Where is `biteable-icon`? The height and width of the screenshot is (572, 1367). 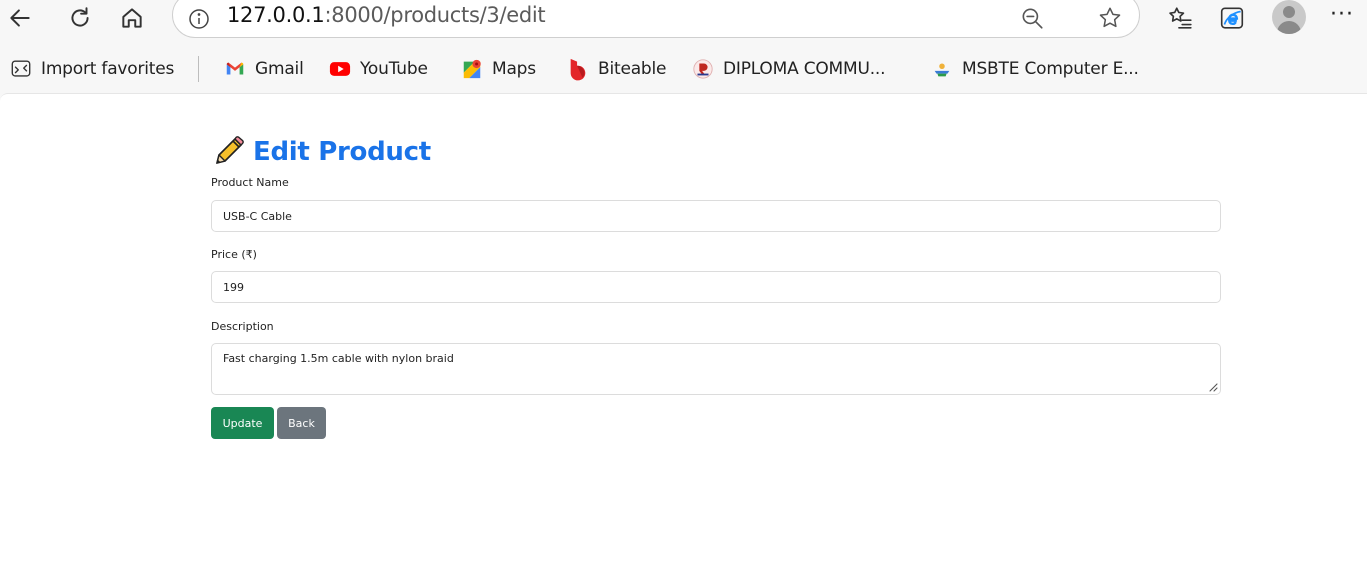 biteable-icon is located at coordinates (578, 69).